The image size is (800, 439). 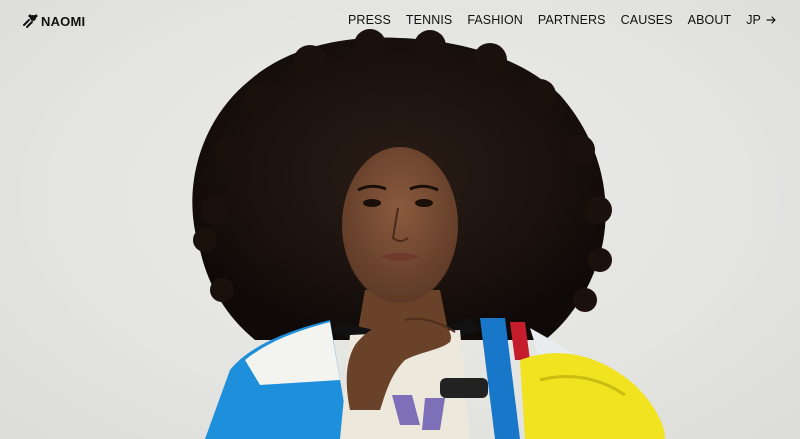 What do you see at coordinates (647, 20) in the screenshot?
I see `nav-item-causes: CAUSES` at bounding box center [647, 20].